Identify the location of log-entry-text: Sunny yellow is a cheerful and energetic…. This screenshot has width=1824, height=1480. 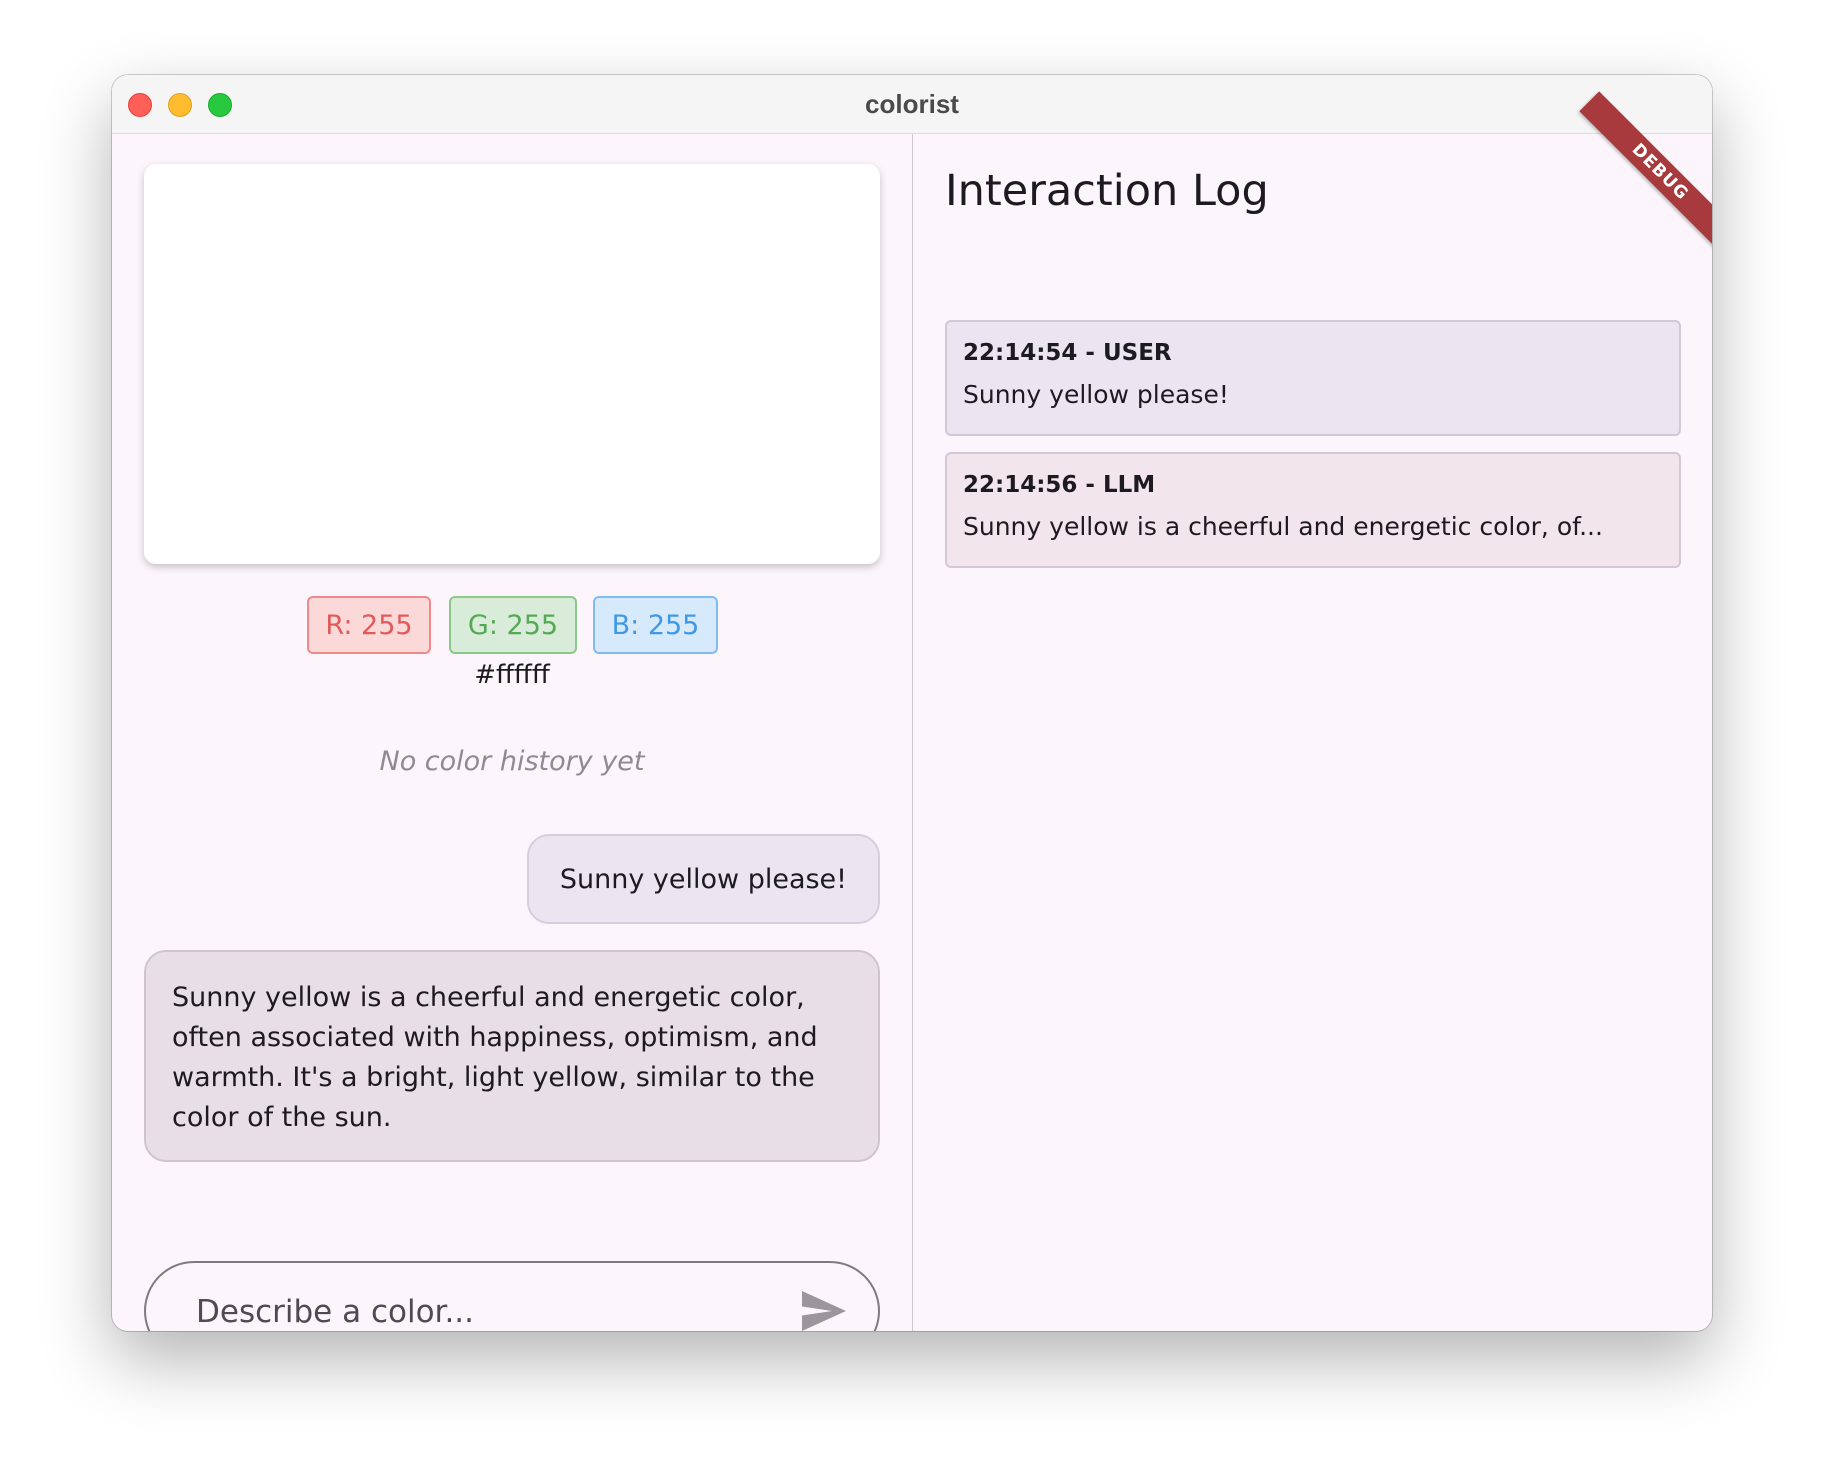
(1283, 526).